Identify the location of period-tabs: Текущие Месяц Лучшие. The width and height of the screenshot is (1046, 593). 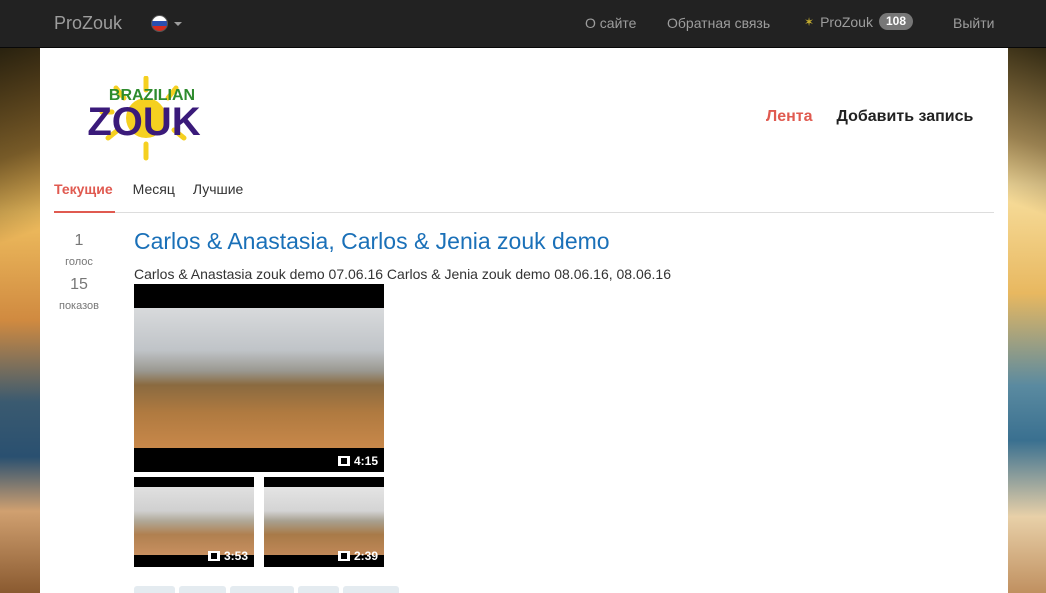
(524, 192).